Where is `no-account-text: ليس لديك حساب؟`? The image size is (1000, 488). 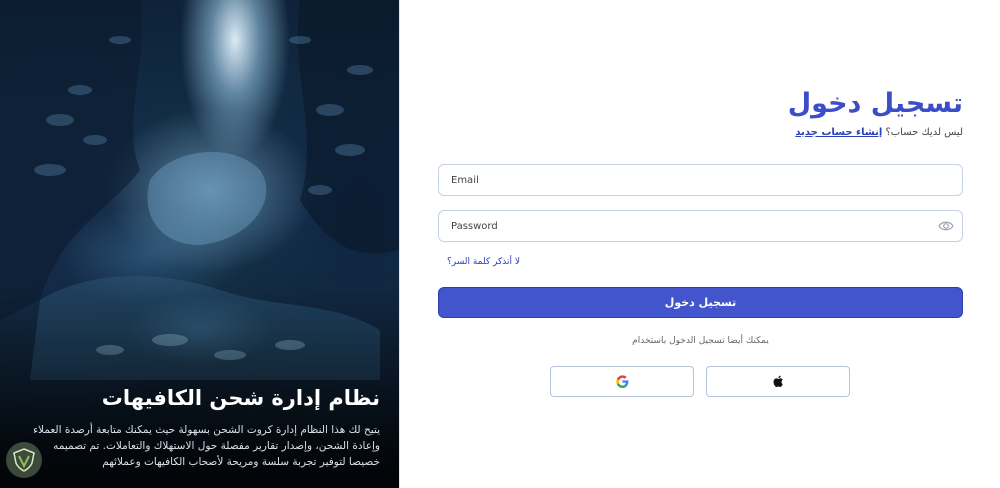 no-account-text: ليس لديك حساب؟ is located at coordinates (924, 132).